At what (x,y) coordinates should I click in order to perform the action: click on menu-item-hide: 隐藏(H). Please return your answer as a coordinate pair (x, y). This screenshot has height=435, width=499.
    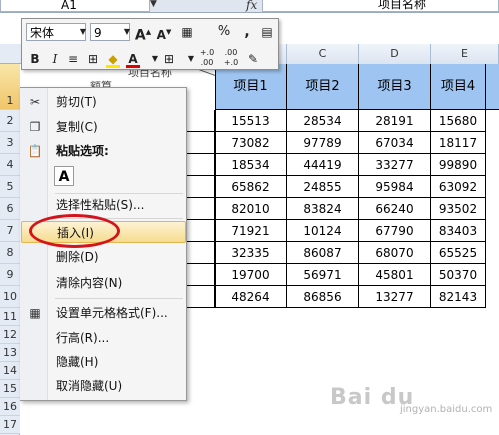
    Looking at the image, I should click on (103, 362).